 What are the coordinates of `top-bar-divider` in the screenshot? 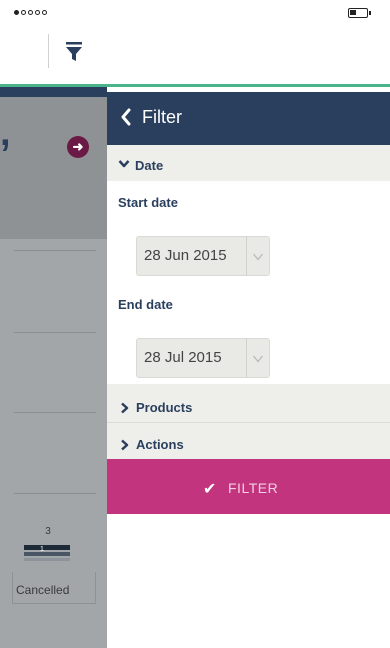 It's located at (48, 51).